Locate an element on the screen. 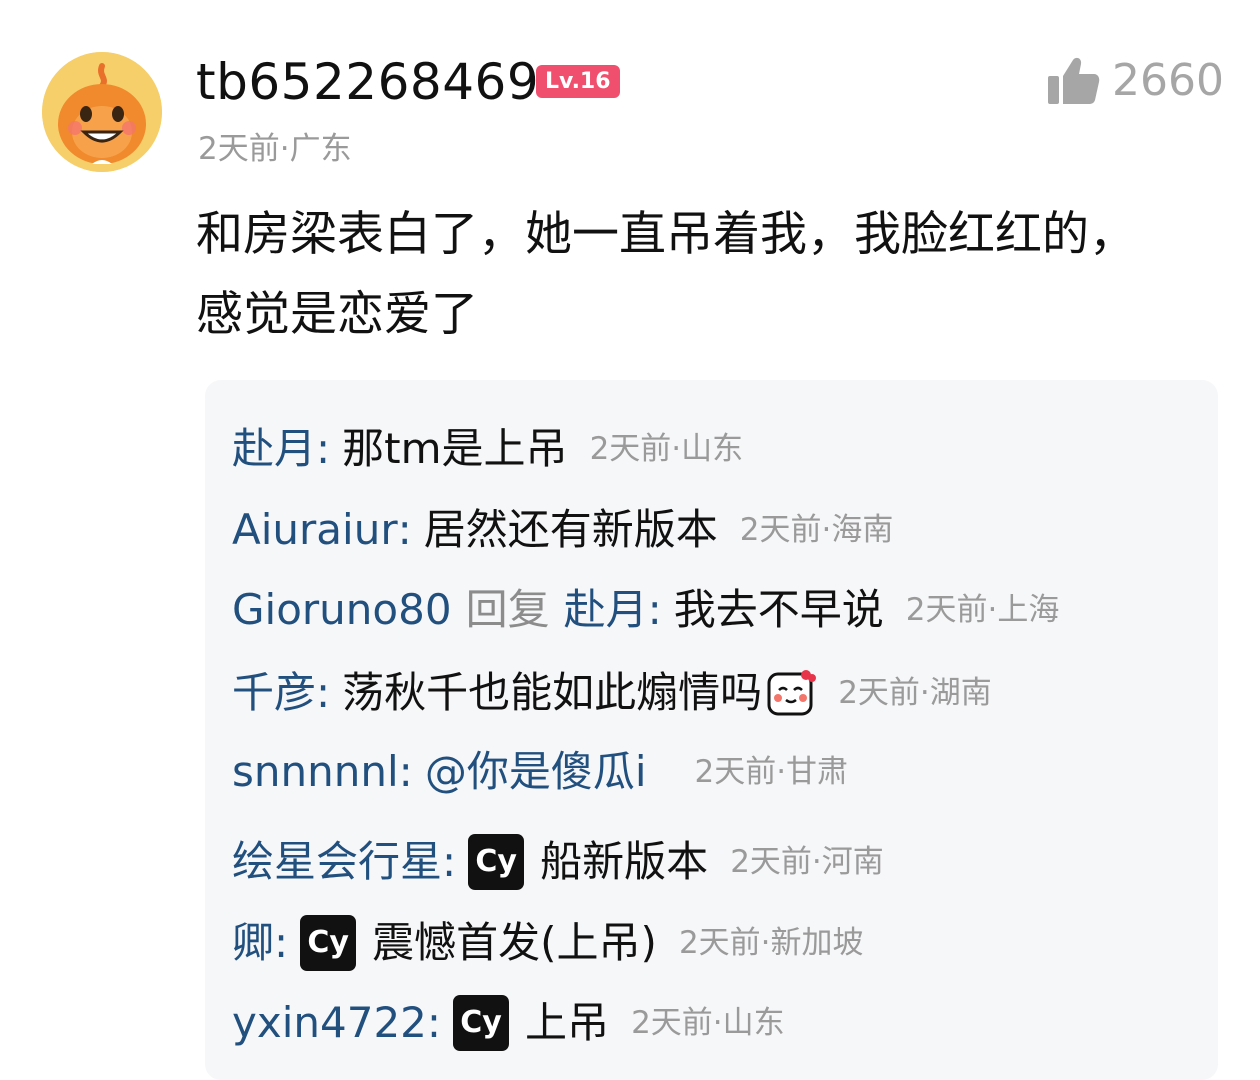  post-meta: 2天前·广东 is located at coordinates (275, 149).